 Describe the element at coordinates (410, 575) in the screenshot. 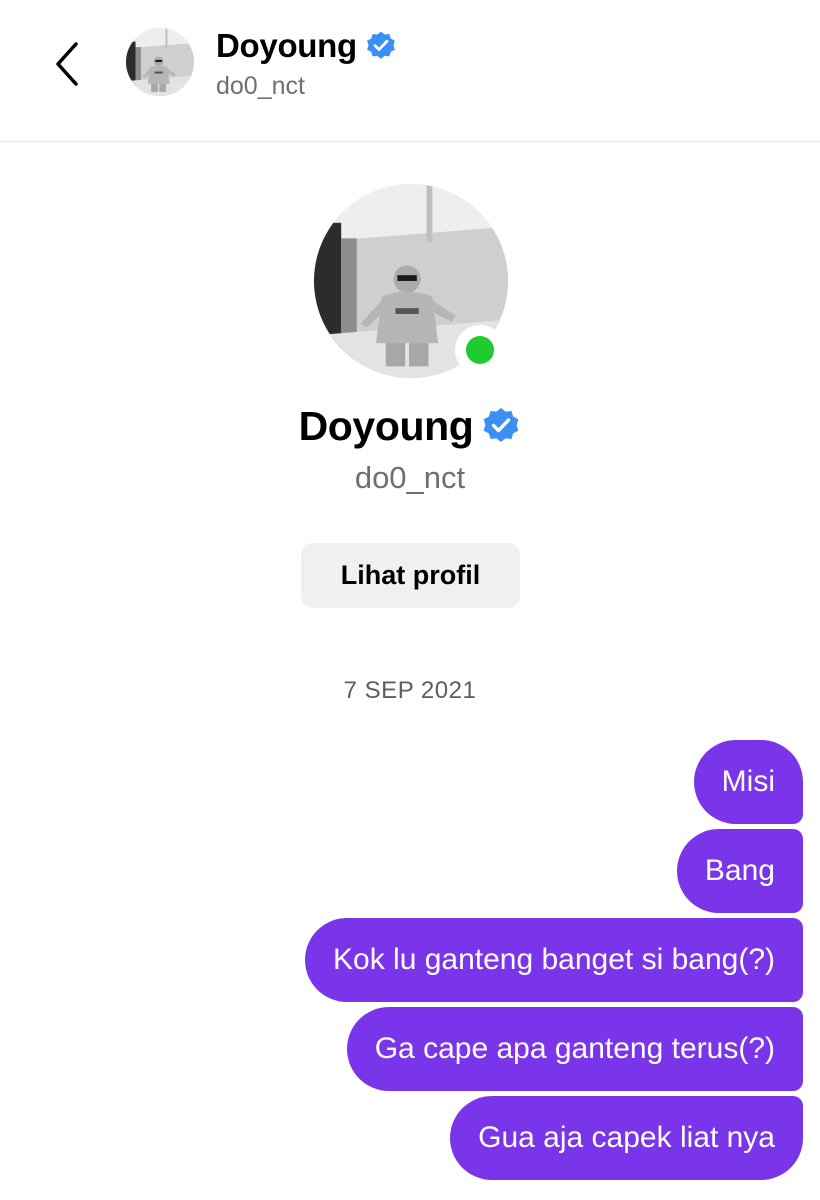

I see `view-profile-button: Lihat profil` at that location.